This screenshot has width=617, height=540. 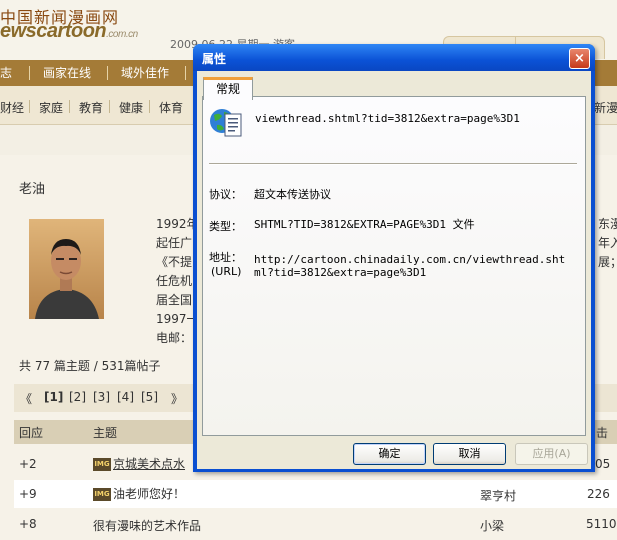 What do you see at coordinates (601, 524) in the screenshot?
I see `row-views: 5110` at bounding box center [601, 524].